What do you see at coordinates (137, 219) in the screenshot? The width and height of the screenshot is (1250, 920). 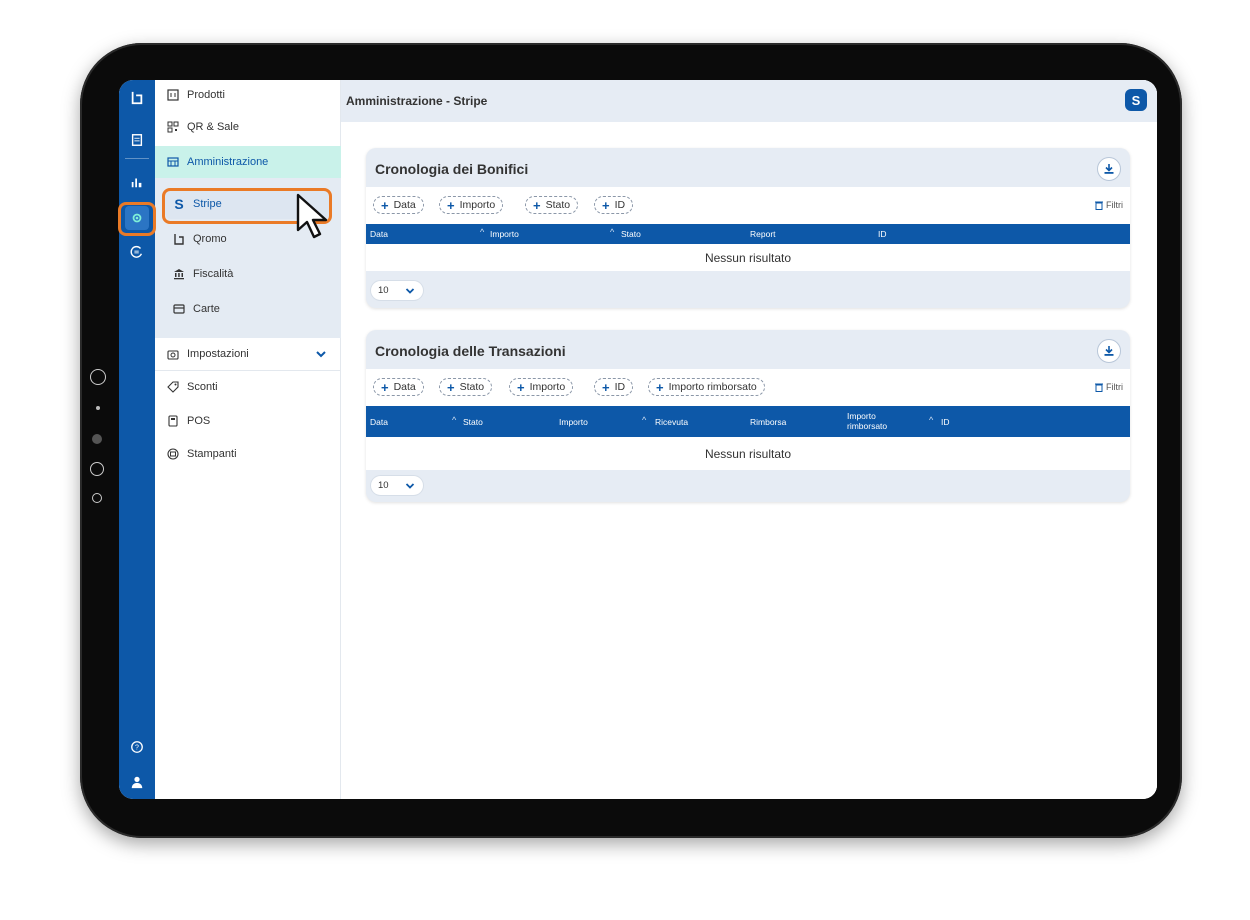 I see `highlight-rail-admin` at bounding box center [137, 219].